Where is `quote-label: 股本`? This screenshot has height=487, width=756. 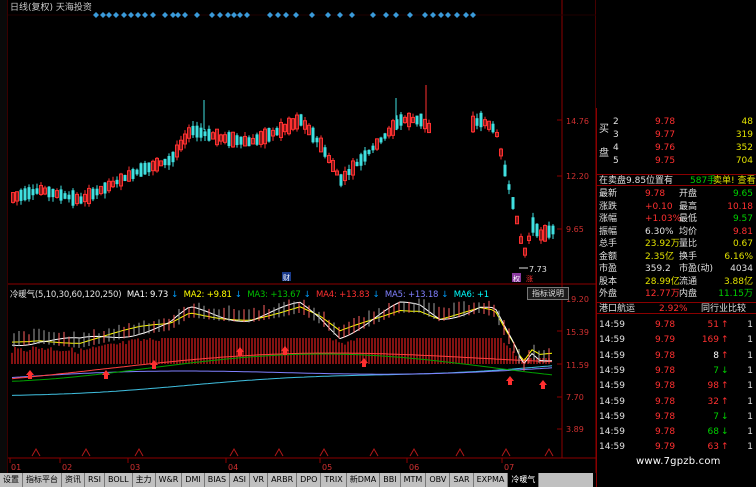 quote-label: 股本 is located at coordinates (608, 281).